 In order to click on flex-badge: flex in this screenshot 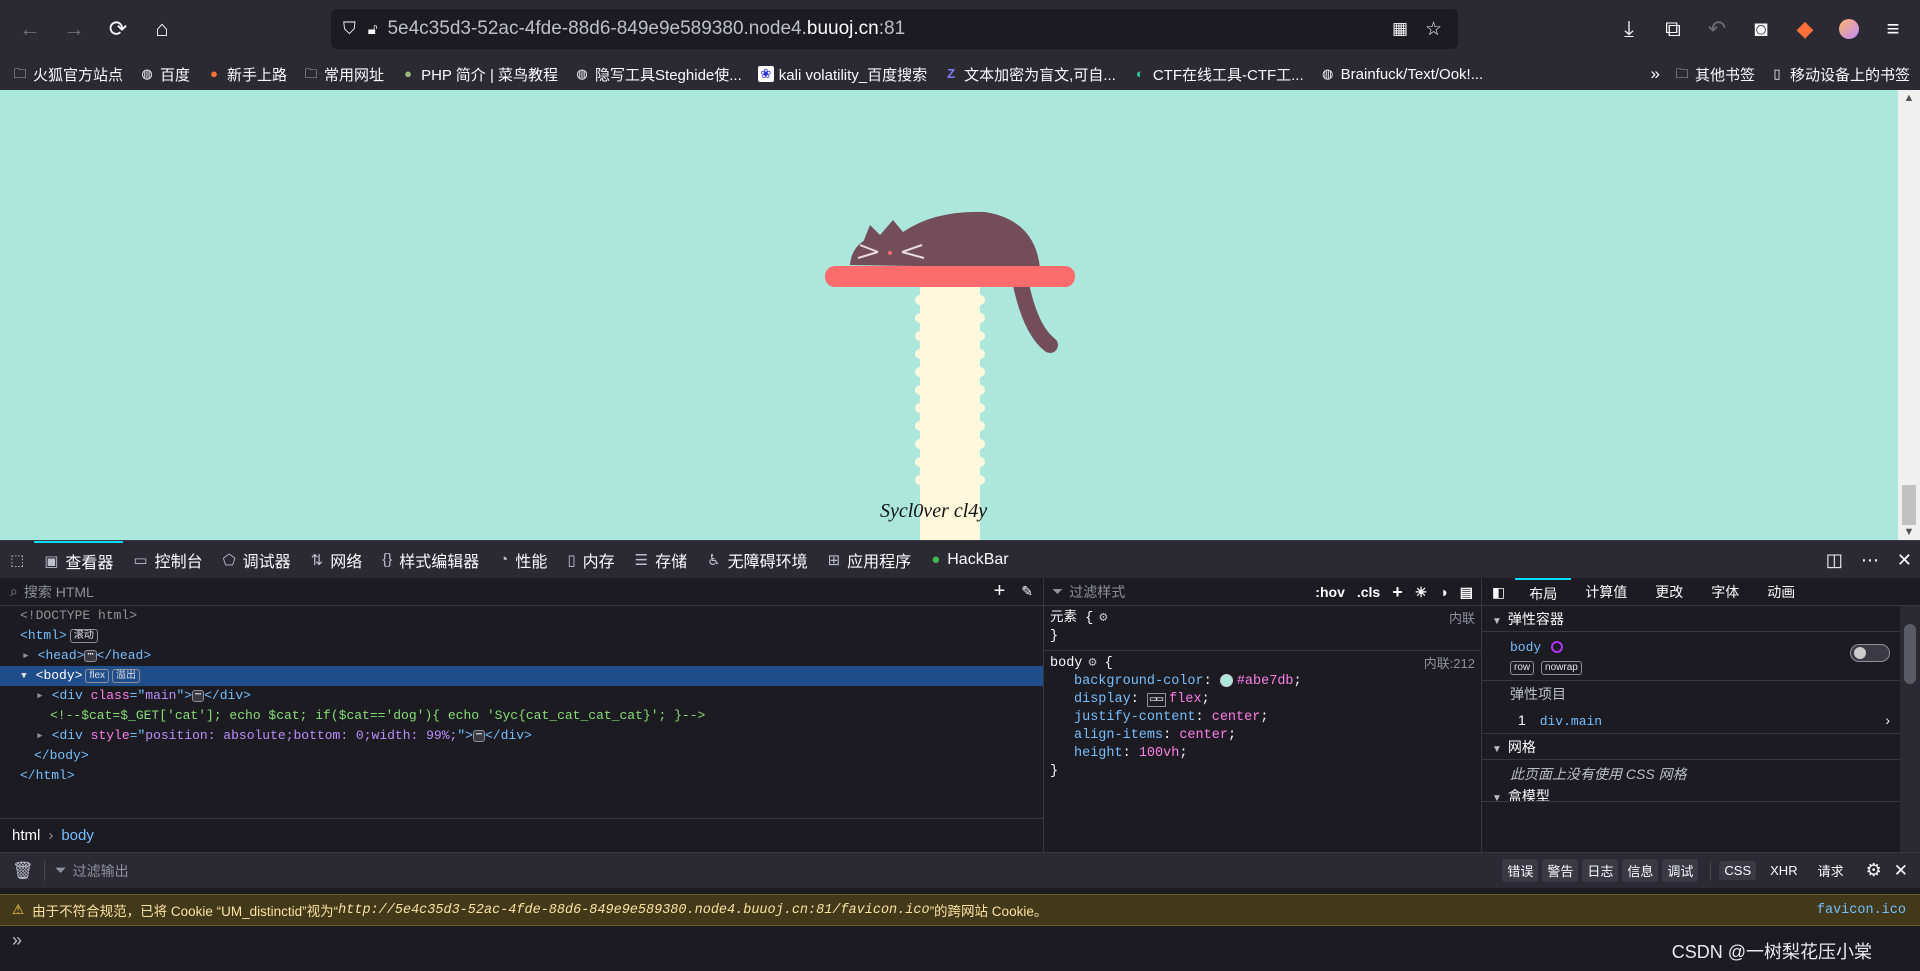, I will do `click(97, 675)`.